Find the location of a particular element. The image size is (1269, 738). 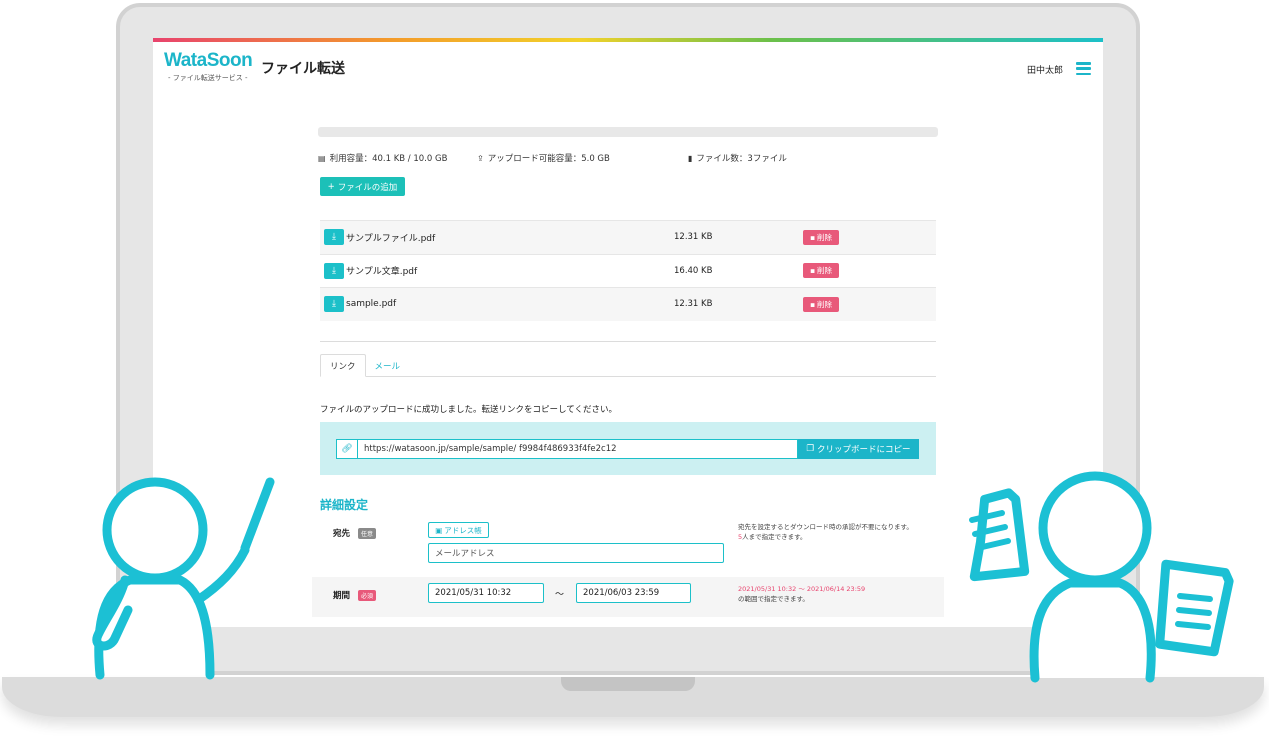

file-row: ⤓ サンプル文章.pdf 16.40 KB ▪ 削除 is located at coordinates (628, 270).